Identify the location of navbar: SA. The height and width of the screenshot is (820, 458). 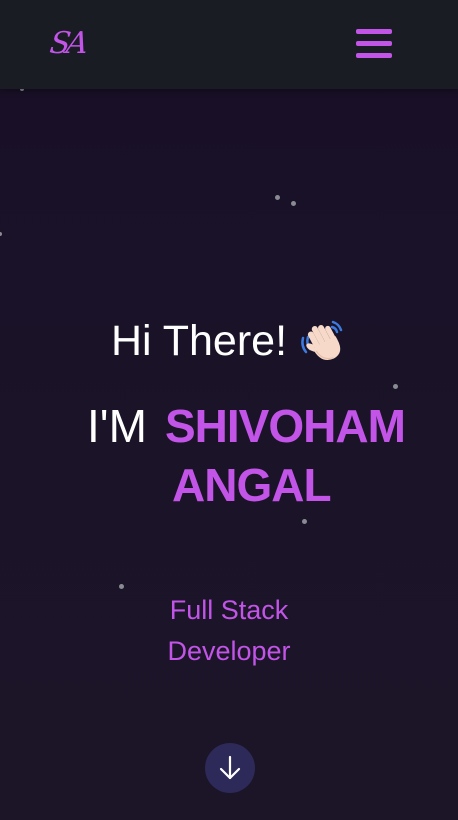
(229, 44).